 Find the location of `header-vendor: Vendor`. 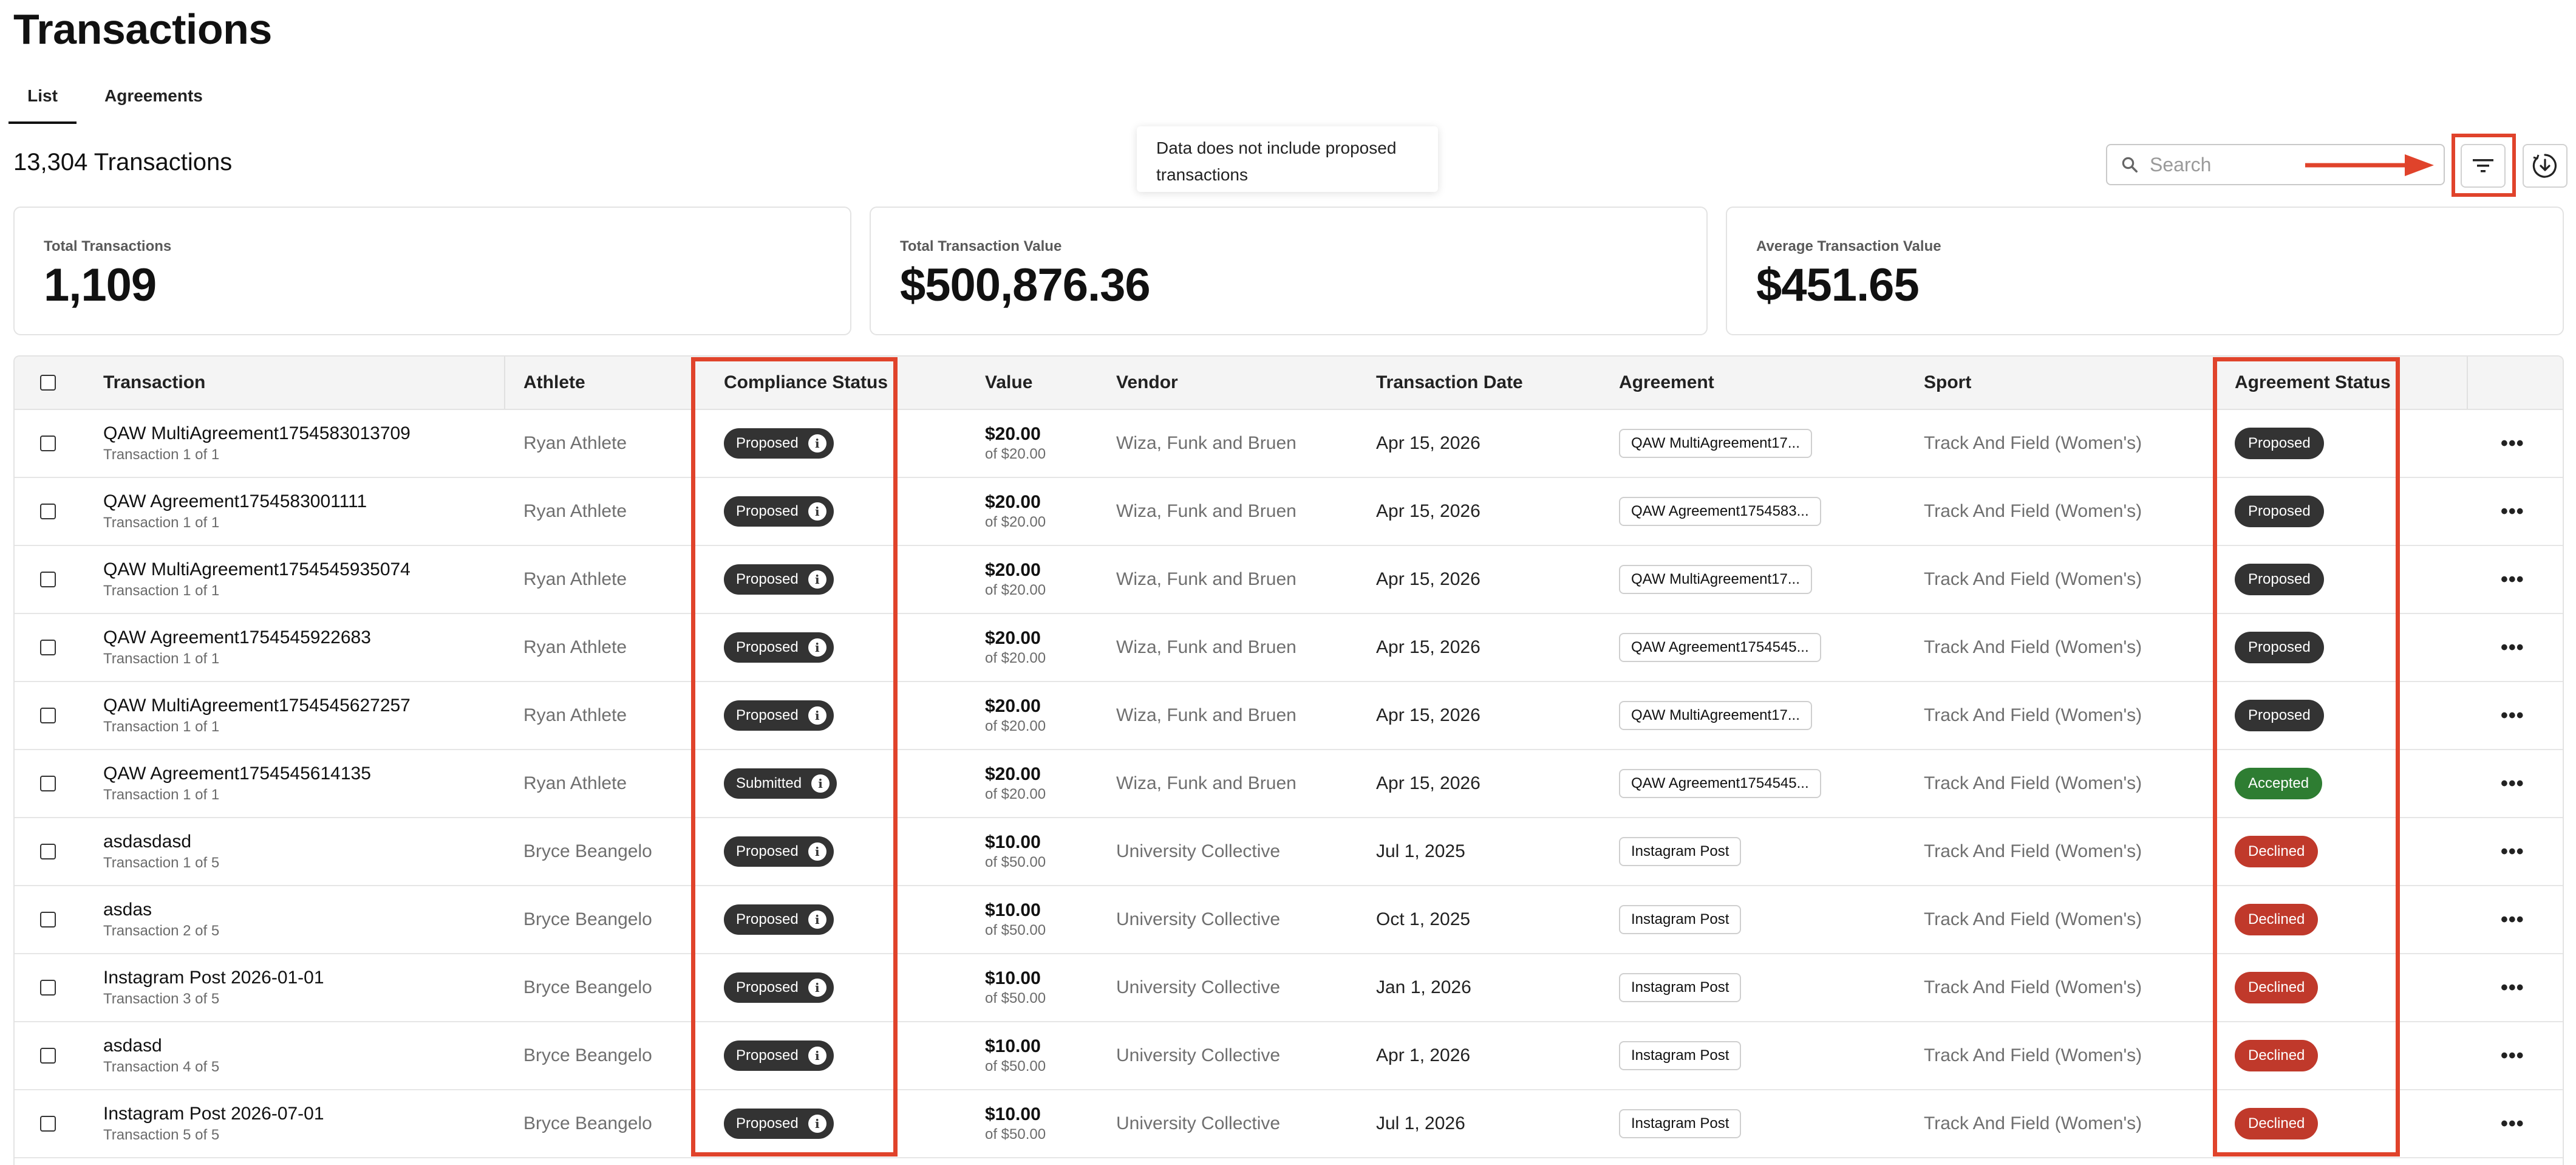

header-vendor: Vendor is located at coordinates (1147, 383).